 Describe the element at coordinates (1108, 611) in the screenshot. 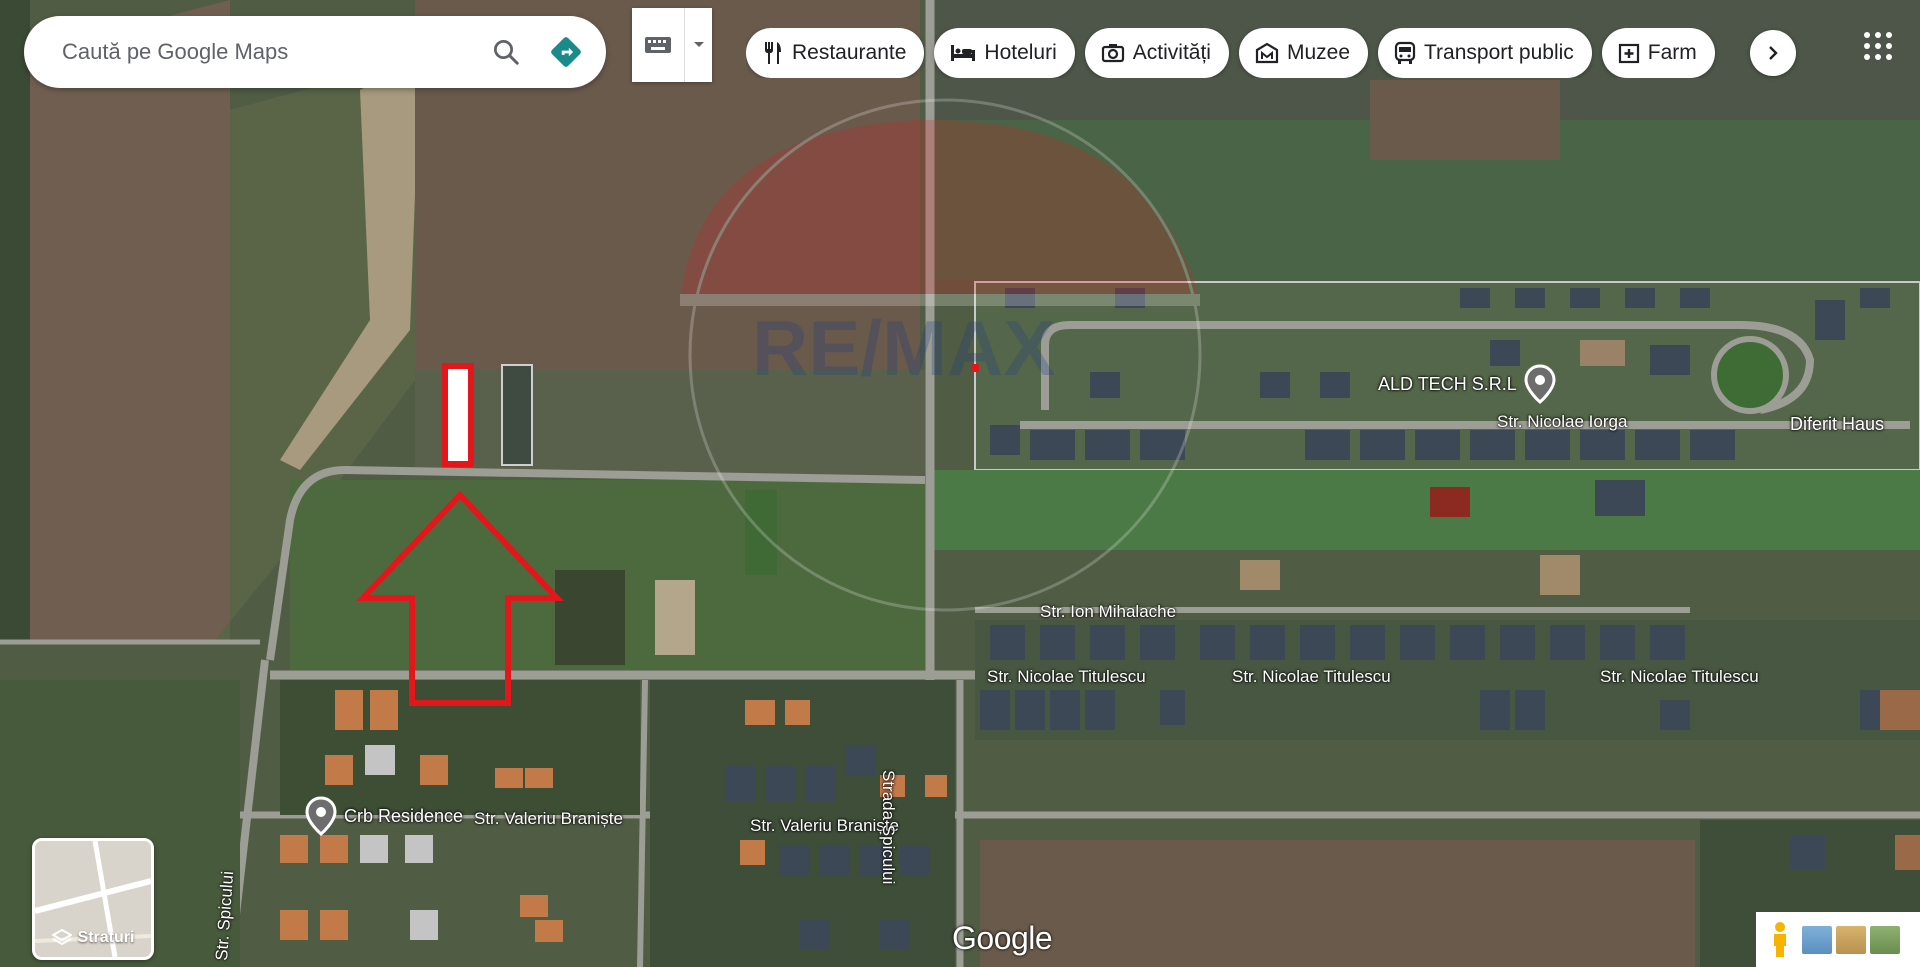

I see `street-label: Str. Ion Mihalache` at that location.